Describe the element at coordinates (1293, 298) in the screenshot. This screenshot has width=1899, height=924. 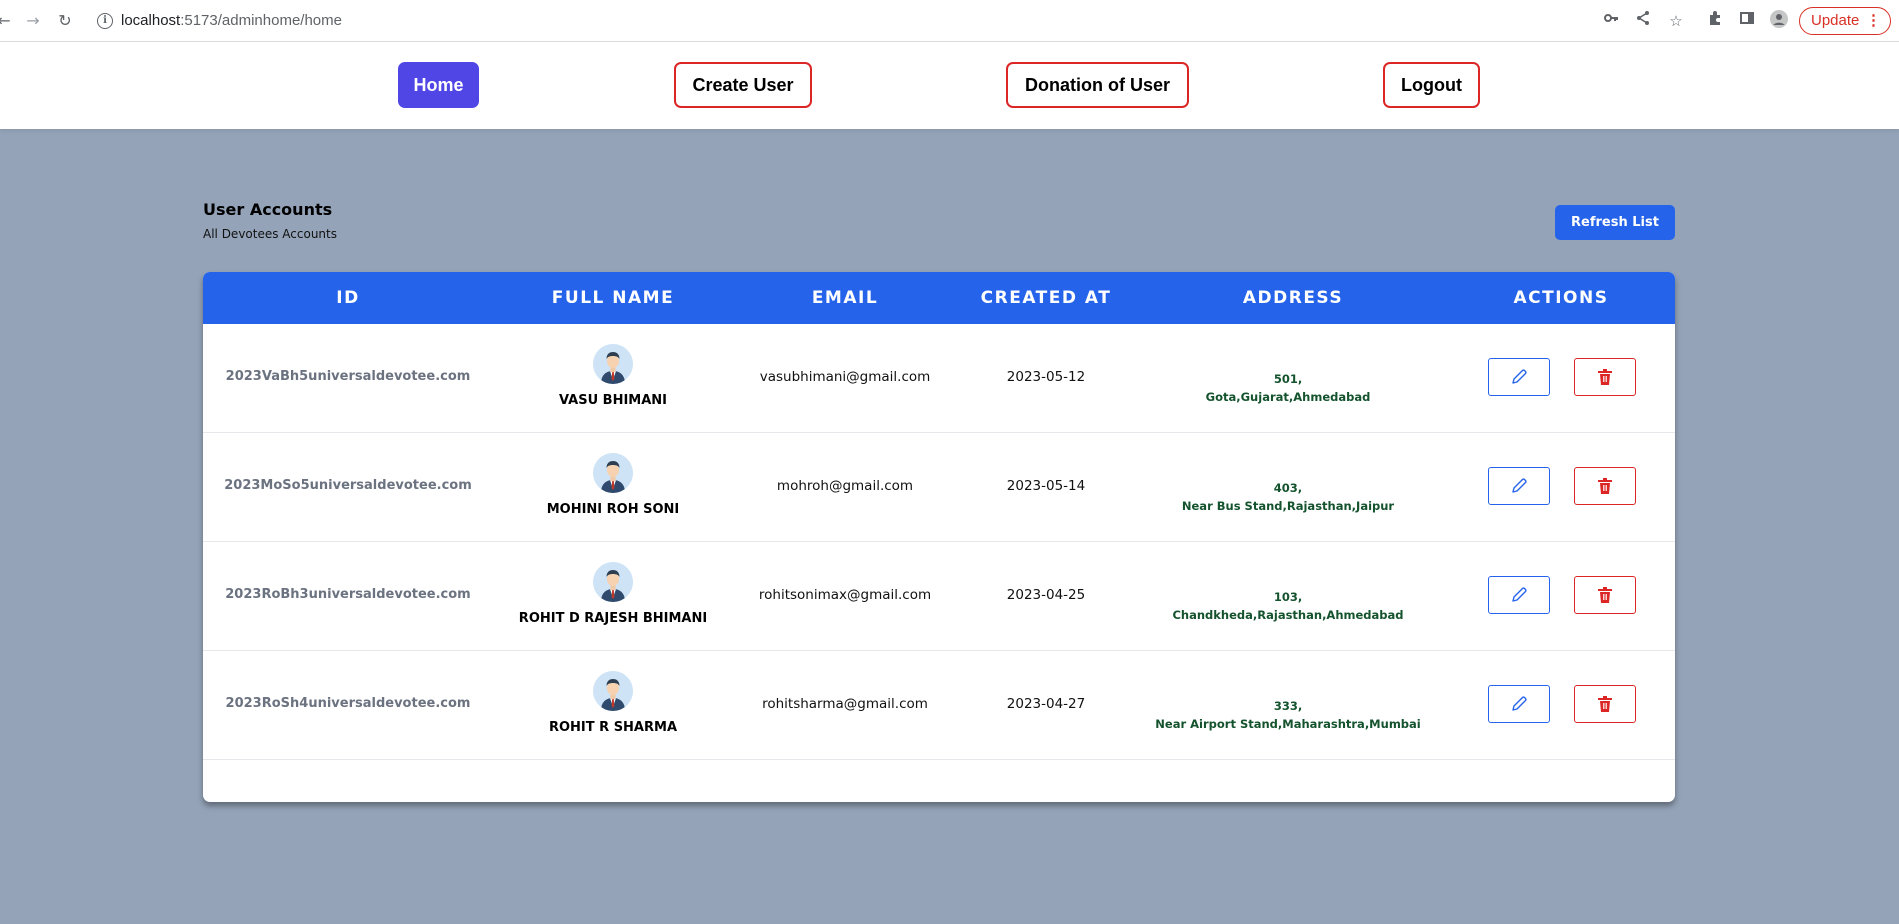
I see `header-address: ADDRESS` at that location.